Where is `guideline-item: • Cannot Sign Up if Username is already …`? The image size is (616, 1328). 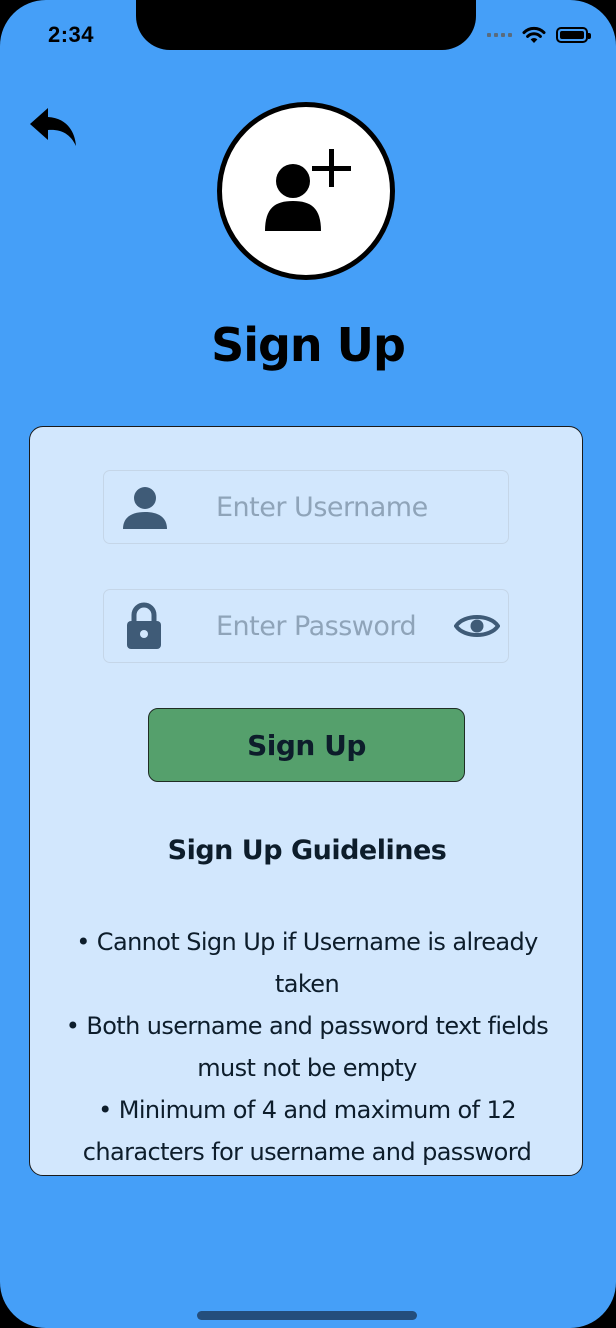
guideline-item: • Cannot Sign Up if Username is already … is located at coordinates (307, 963).